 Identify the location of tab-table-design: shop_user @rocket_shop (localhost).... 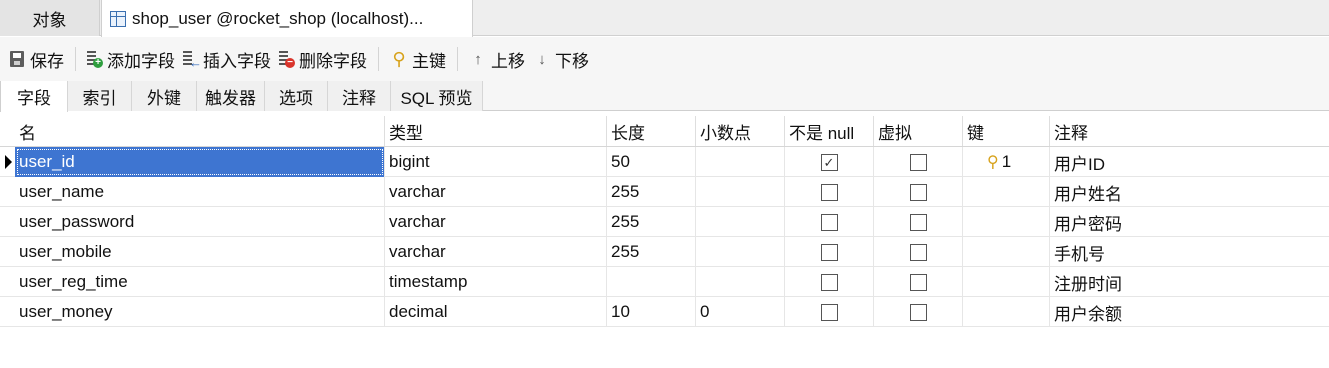
(287, 18).